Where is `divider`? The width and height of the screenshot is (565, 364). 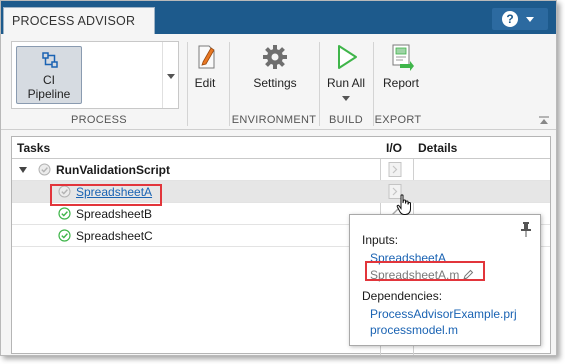 divider is located at coordinates (187, 84).